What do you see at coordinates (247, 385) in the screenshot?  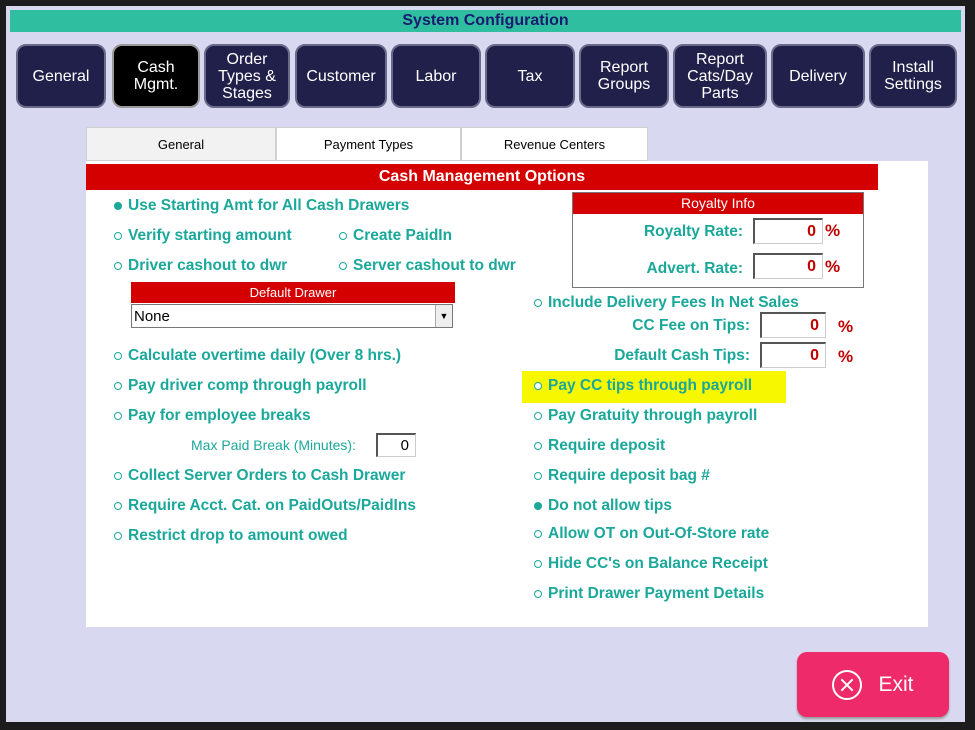 I see `option-label: Pay driver comp through payroll` at bounding box center [247, 385].